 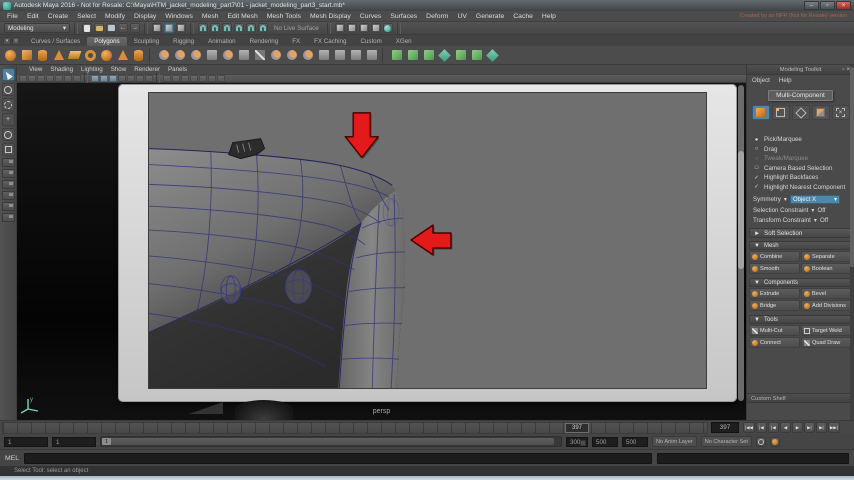 What do you see at coordinates (437, 16) in the screenshot?
I see `menu-deform: Deform` at bounding box center [437, 16].